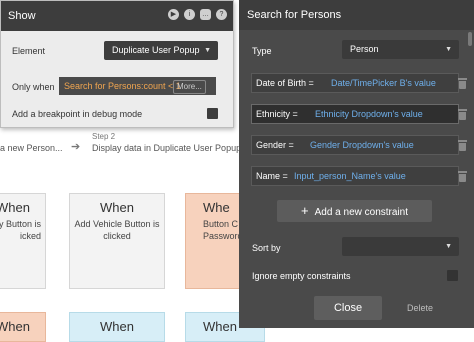  I want to click on constraint-value: Input_person_Name's value, so click(350, 176).